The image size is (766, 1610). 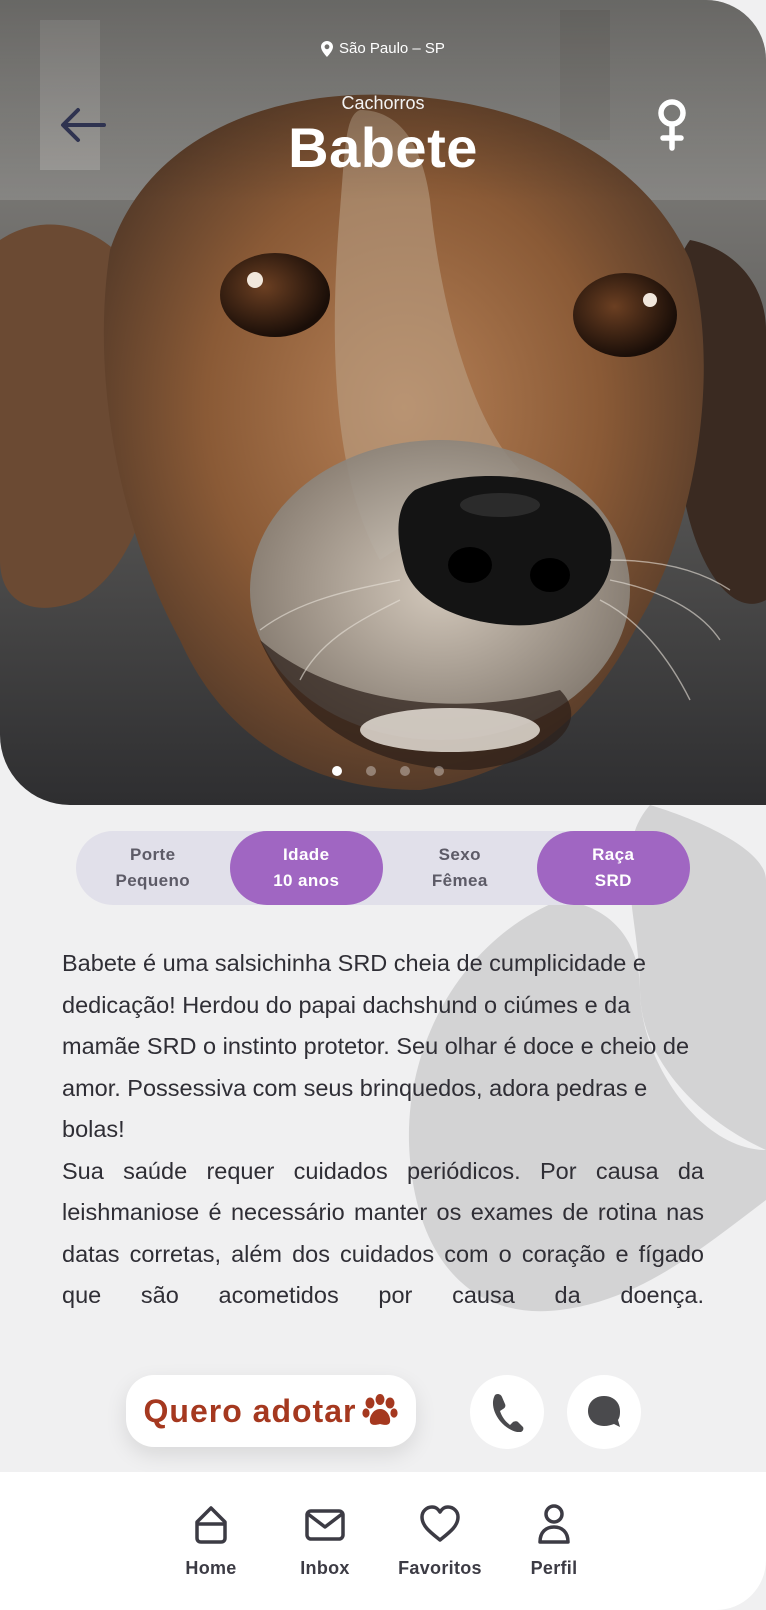 I want to click on nav-label-favorites: Favoritos, so click(x=440, y=1568).